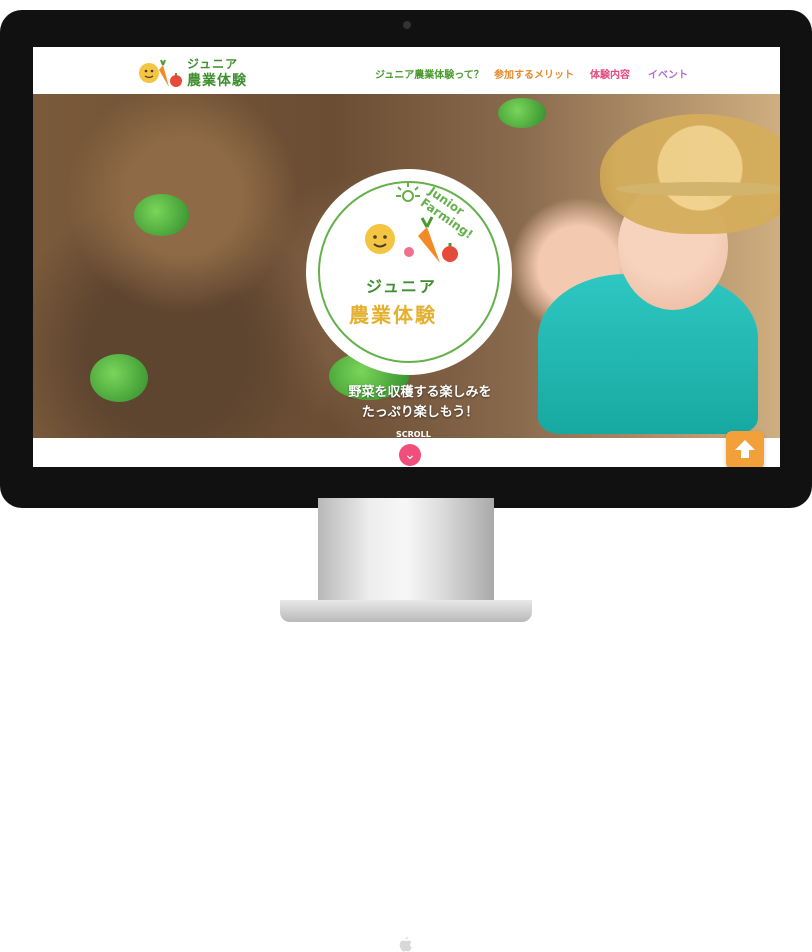  I want to click on site-header: ジュニア 農業体験 ジュニア農業体験って？ 参加するメリット 体験内容 イベント, so click(406, 70).